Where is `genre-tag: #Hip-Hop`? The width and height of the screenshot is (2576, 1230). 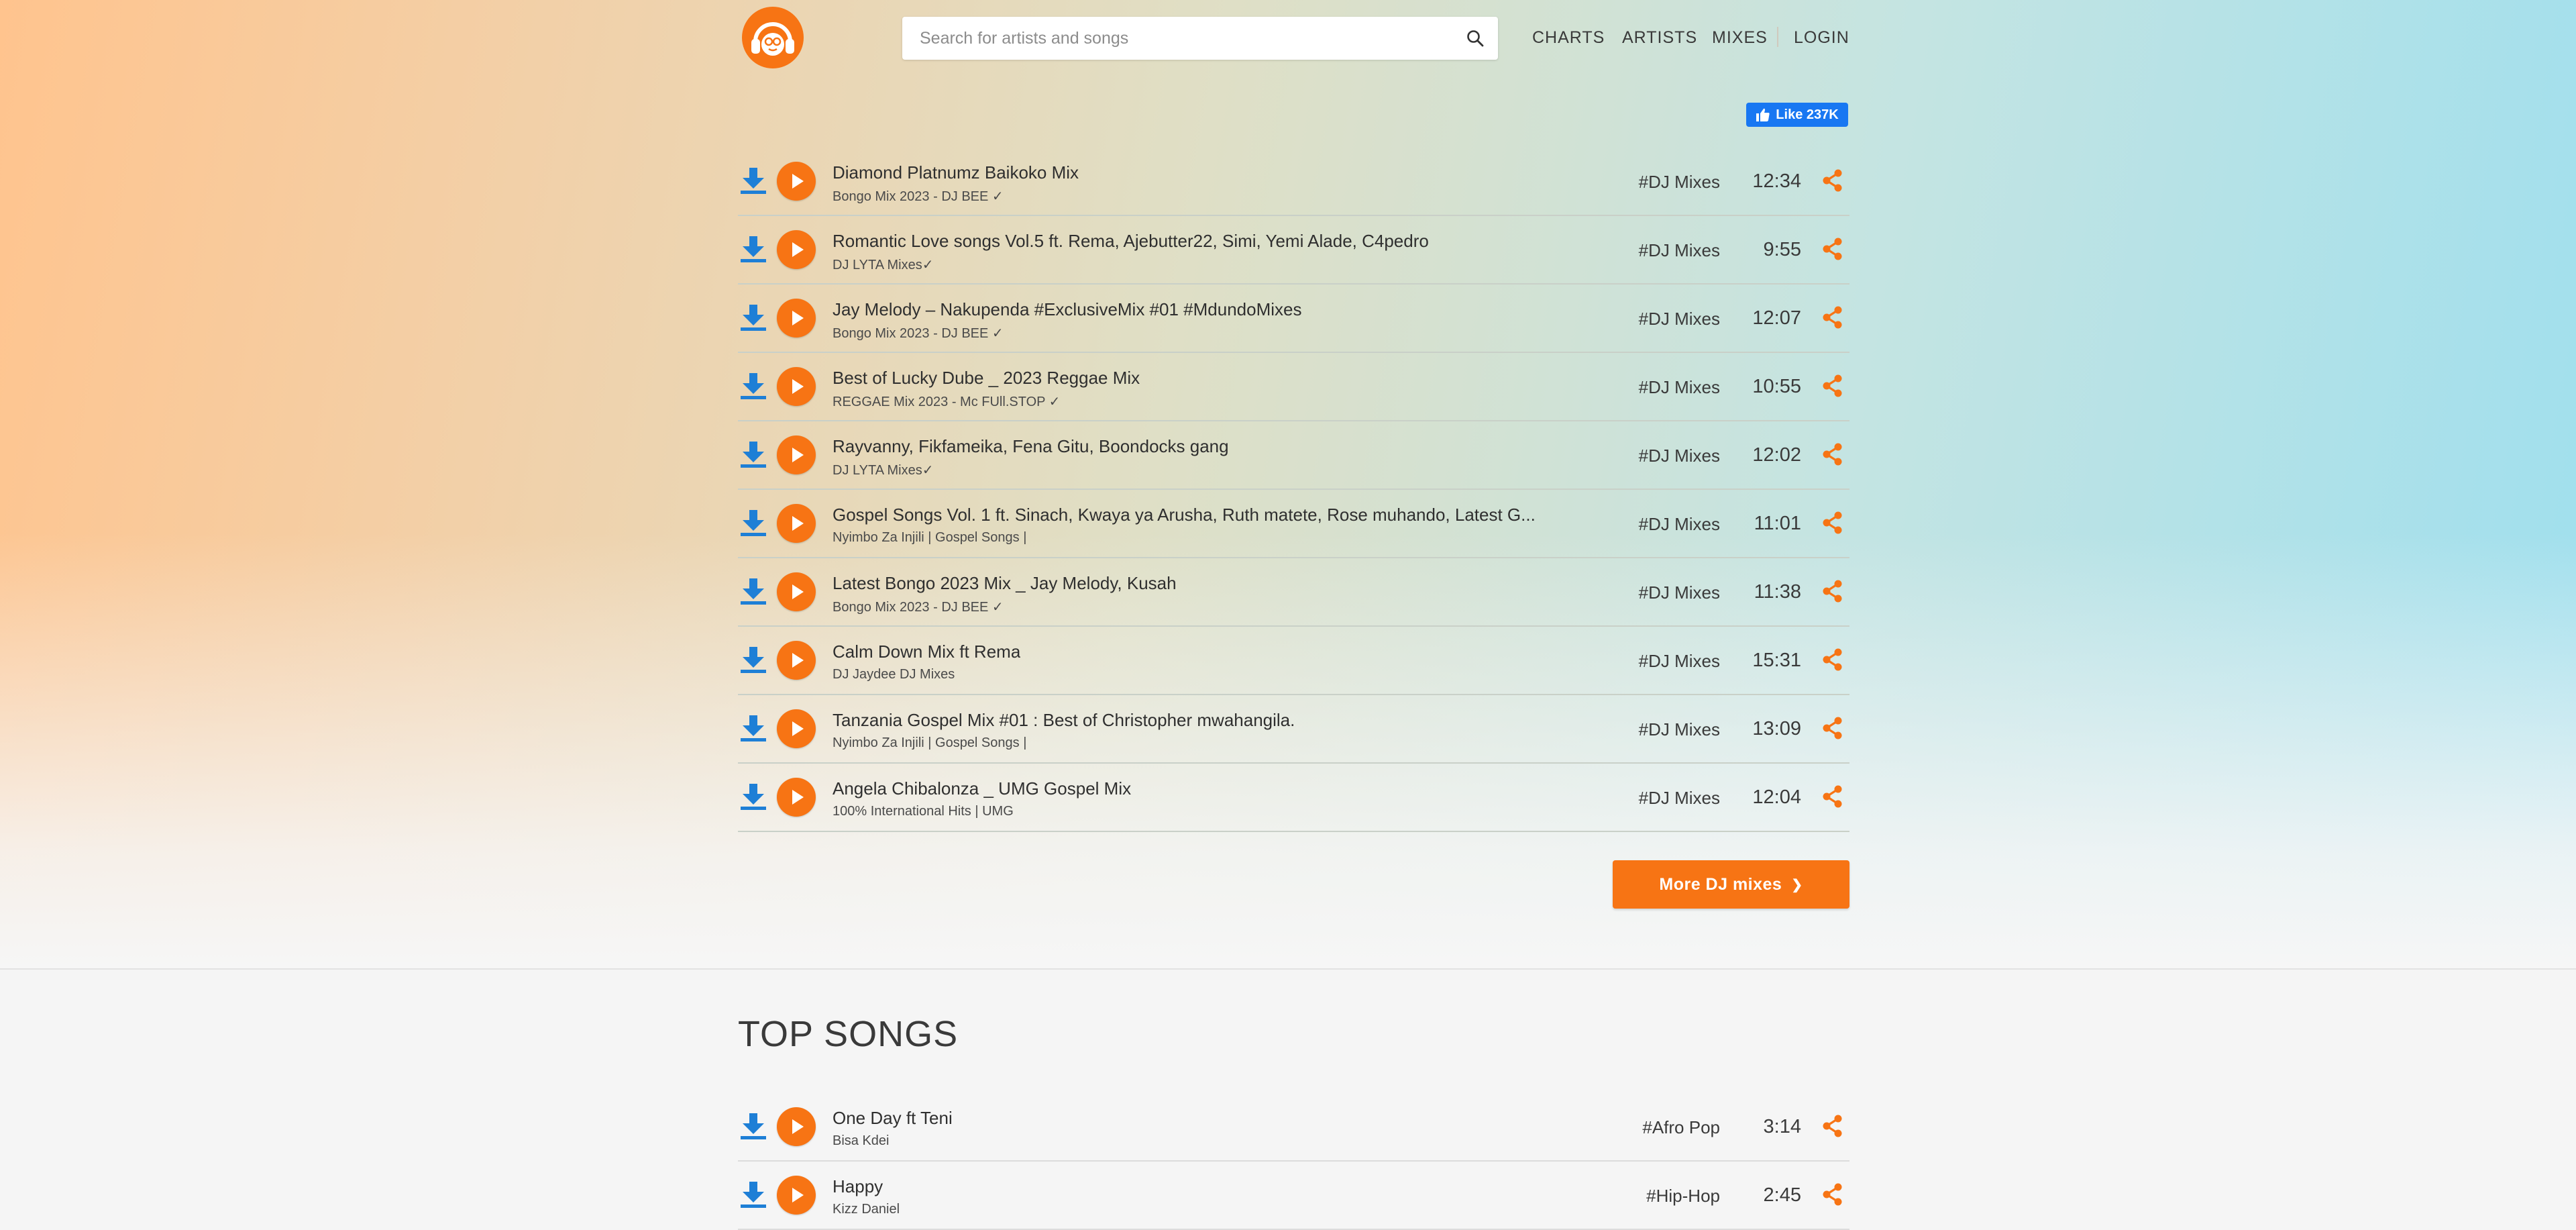
genre-tag: #Hip-Hop is located at coordinates (1683, 1196).